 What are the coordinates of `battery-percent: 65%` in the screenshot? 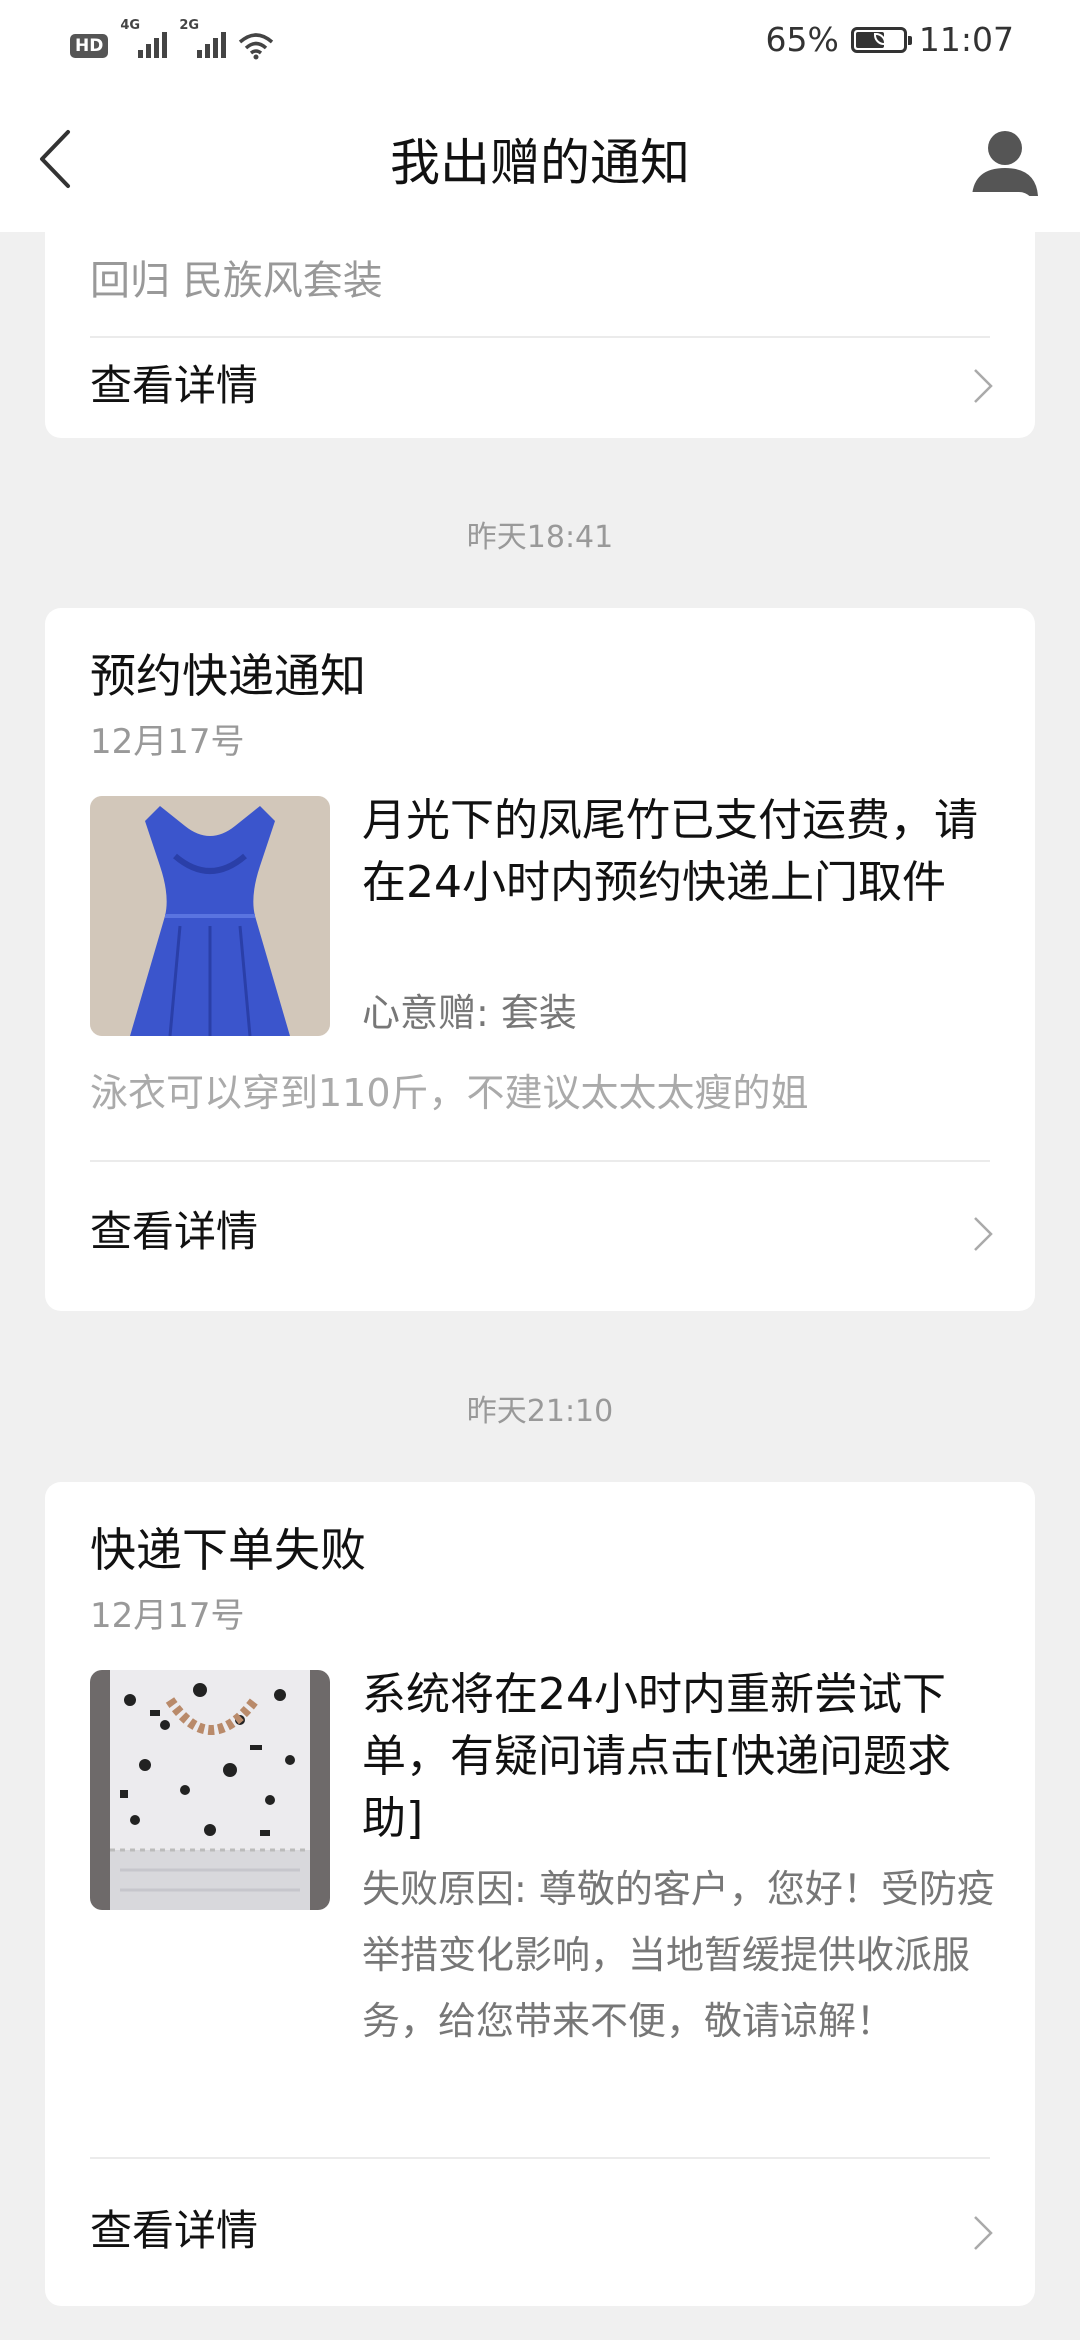 It's located at (802, 39).